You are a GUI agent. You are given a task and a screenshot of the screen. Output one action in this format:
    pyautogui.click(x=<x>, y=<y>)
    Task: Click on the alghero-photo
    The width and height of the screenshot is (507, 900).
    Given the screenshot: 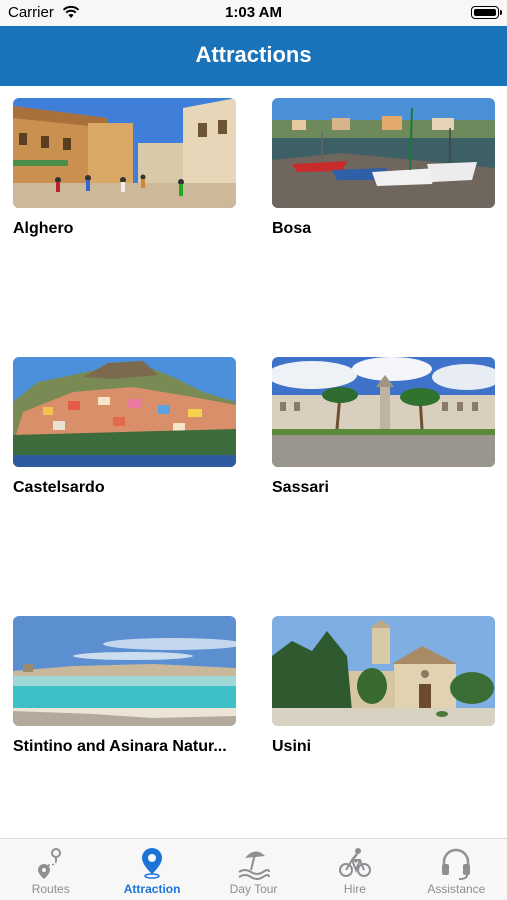 What is the action you would take?
    pyautogui.click(x=124, y=153)
    